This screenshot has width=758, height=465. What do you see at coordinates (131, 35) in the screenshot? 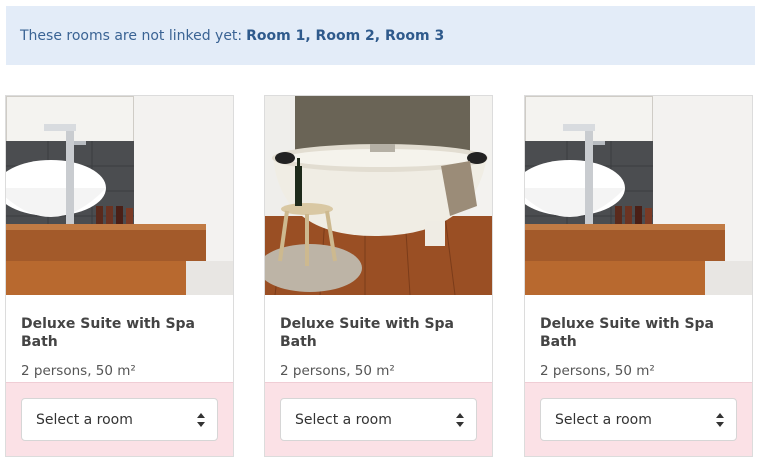
I see `notice-text: These rooms are not linked yet:` at bounding box center [131, 35].